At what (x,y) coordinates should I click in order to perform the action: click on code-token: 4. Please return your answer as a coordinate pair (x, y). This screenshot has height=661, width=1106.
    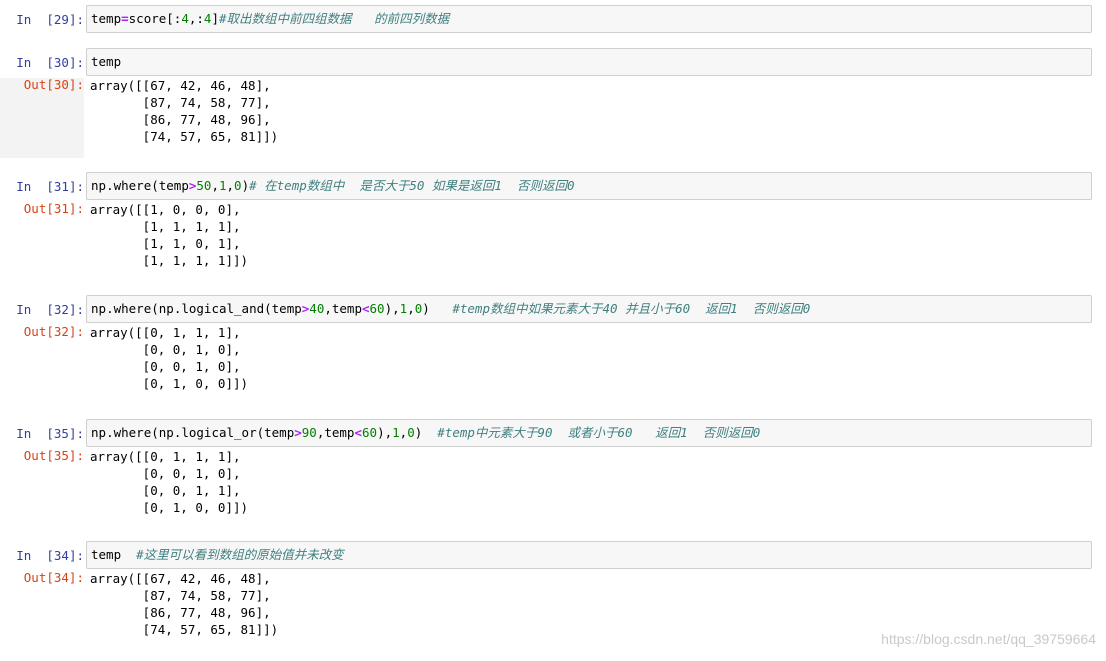
    Looking at the image, I should click on (185, 18).